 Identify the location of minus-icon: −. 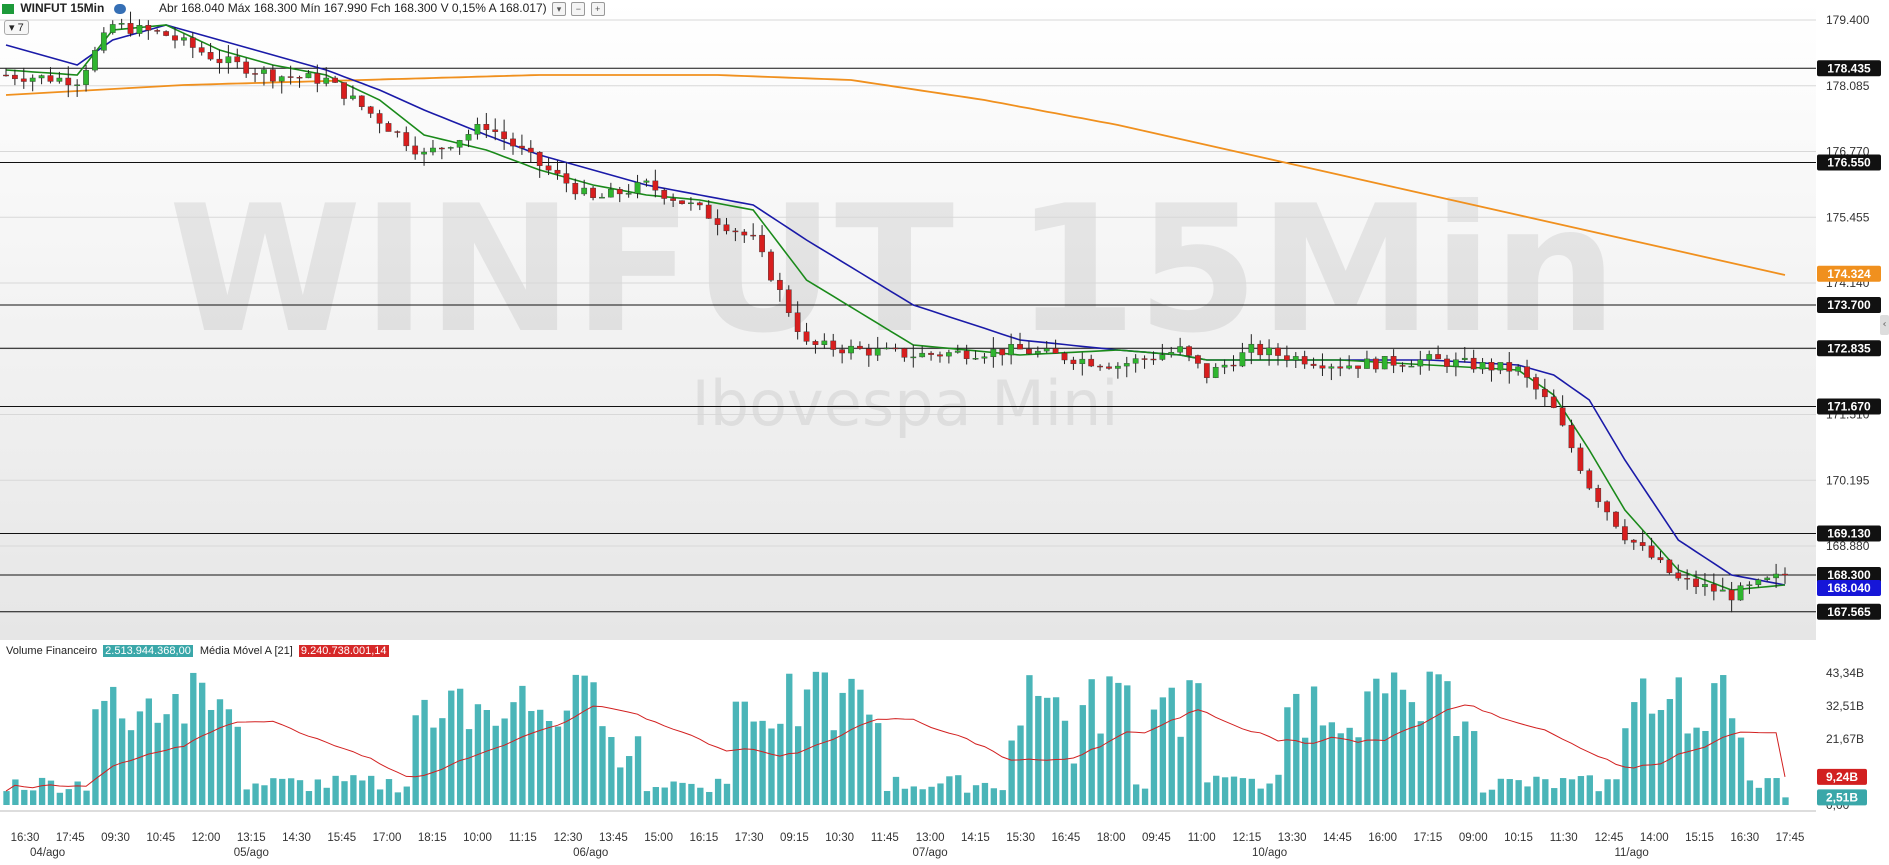
(578, 8).